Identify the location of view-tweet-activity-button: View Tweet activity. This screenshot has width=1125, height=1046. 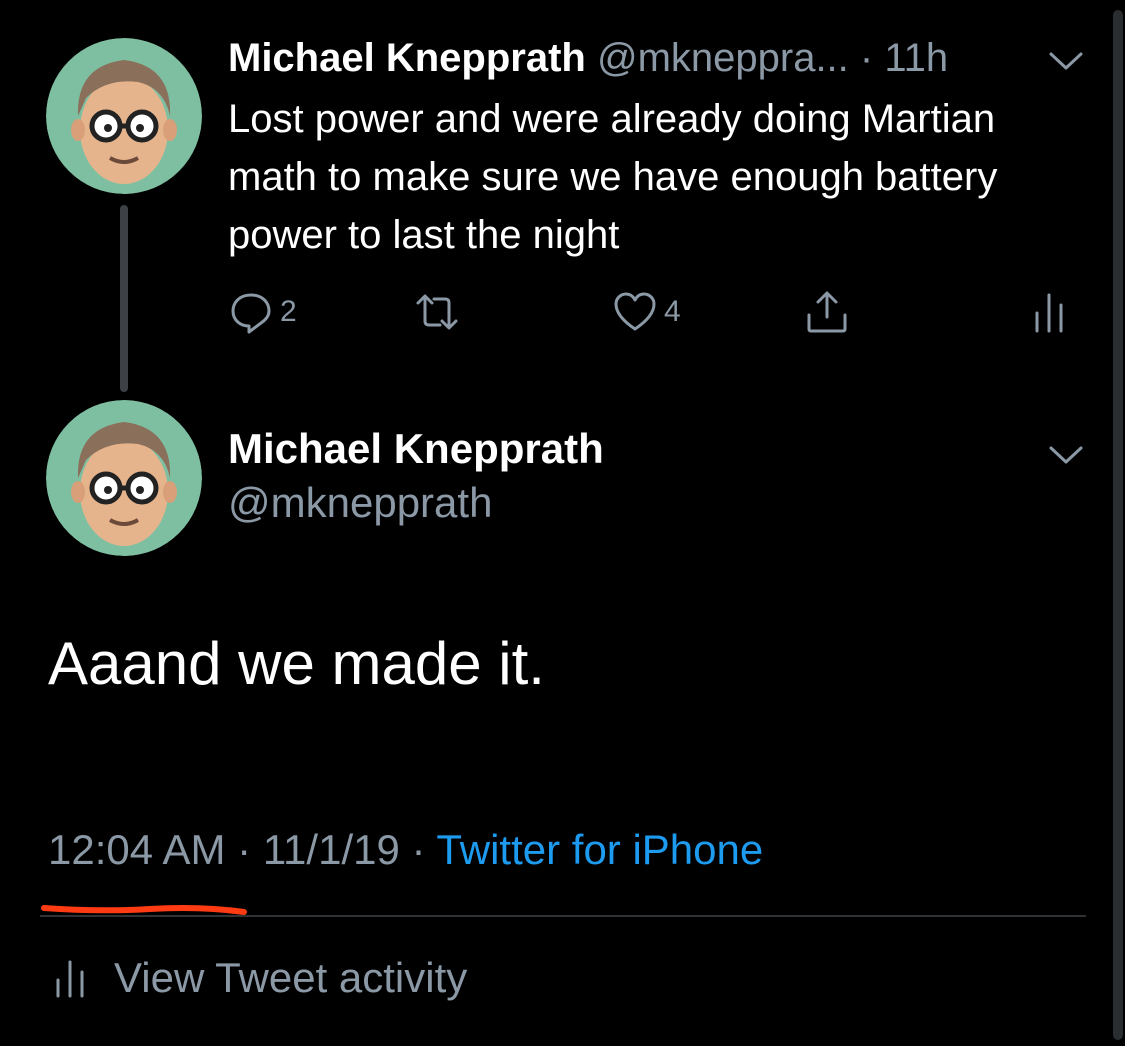
(257, 978).